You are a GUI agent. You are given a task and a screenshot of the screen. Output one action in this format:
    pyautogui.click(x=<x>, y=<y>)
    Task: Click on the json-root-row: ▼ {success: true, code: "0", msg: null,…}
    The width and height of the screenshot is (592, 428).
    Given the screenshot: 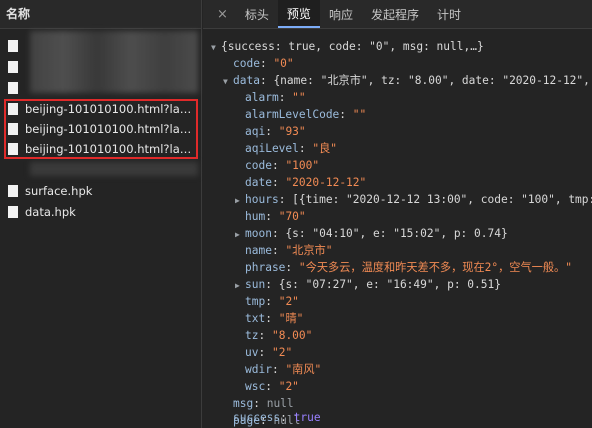 What is the action you would take?
    pyautogui.click(x=347, y=47)
    